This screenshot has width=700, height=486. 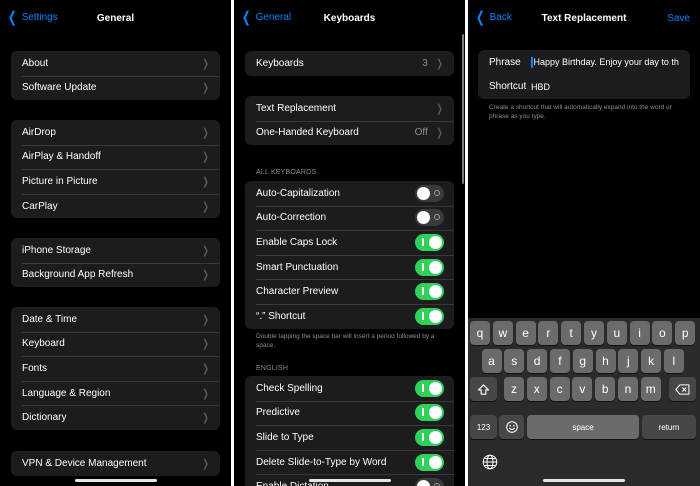 What do you see at coordinates (537, 361) in the screenshot?
I see `key-d: d` at bounding box center [537, 361].